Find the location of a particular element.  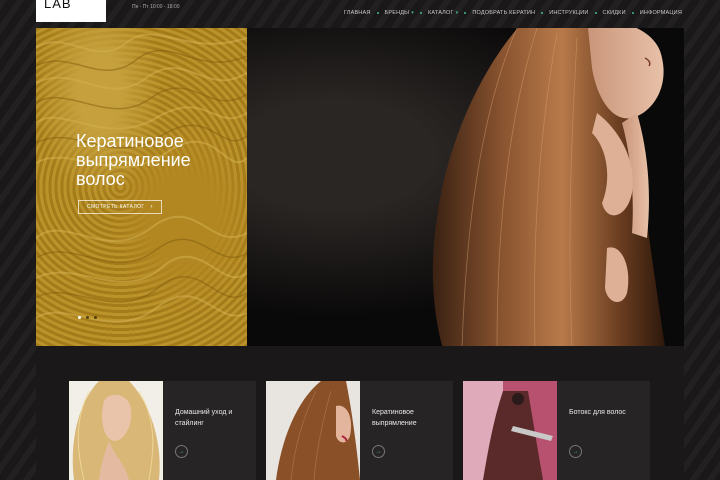

nav-item-label: Подобрать кератин is located at coordinates (504, 13).